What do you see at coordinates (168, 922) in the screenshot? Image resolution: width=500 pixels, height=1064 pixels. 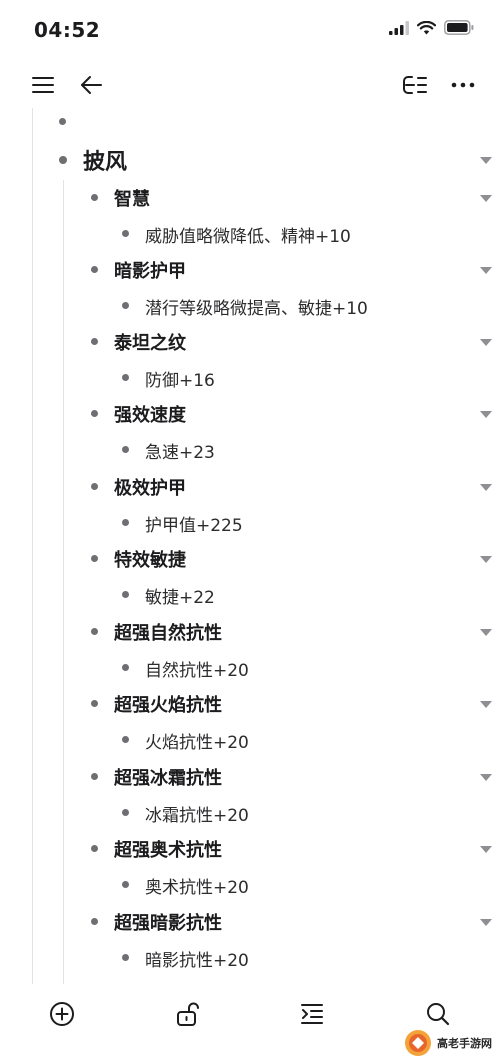 I see `node-label: 超强暗影抗性` at bounding box center [168, 922].